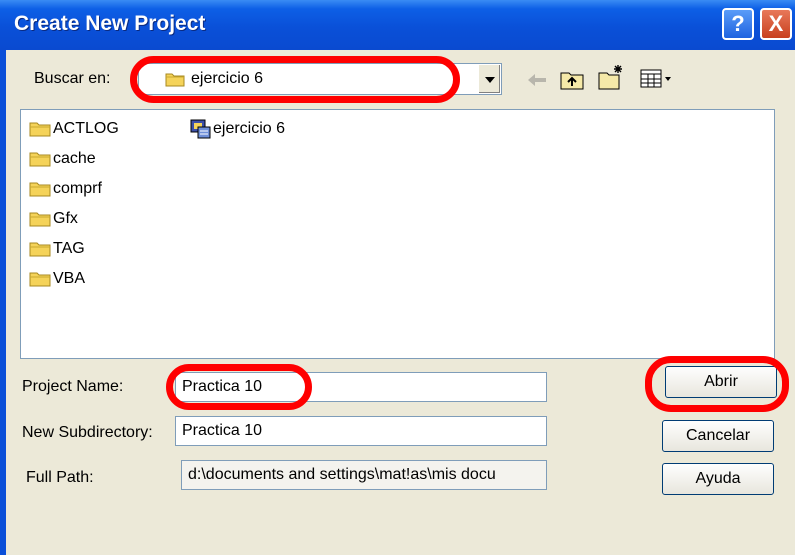 This screenshot has width=795, height=555. I want to click on open-button: Abrir, so click(721, 382).